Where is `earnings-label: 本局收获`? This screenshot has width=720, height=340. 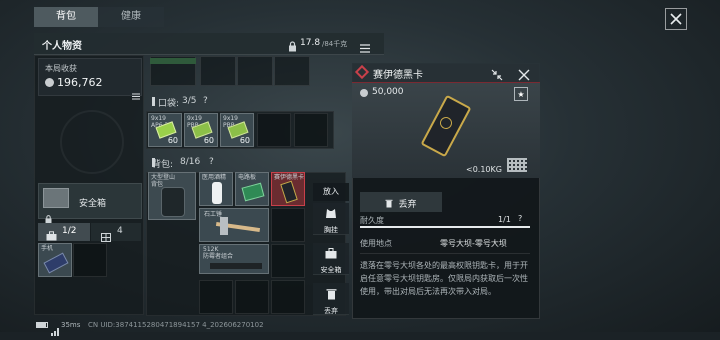
earnings-label: 本局收获 is located at coordinates (61, 68).